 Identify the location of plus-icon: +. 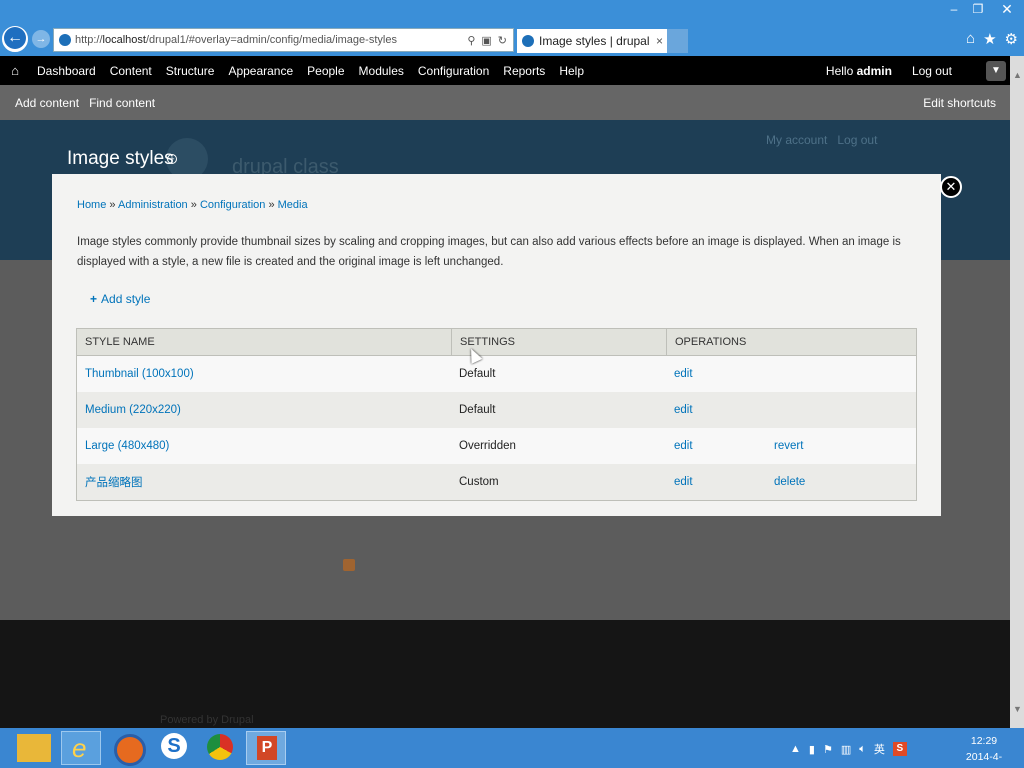
(94, 299).